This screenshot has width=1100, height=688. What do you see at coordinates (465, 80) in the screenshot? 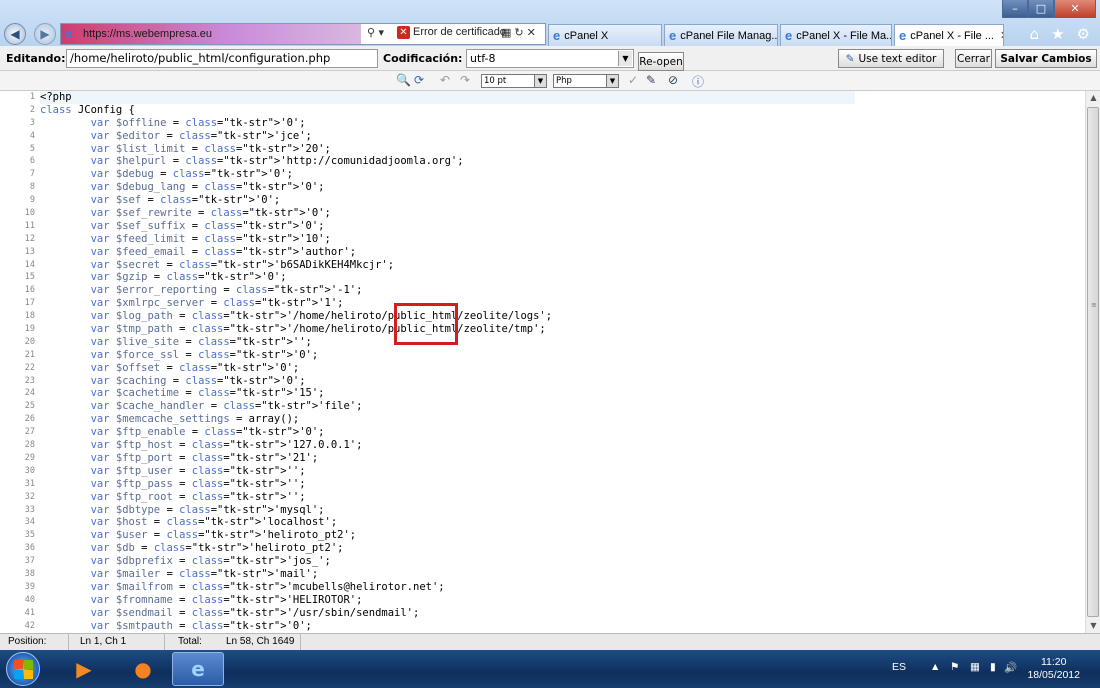
I see `redo-icon: ↷` at bounding box center [465, 80].